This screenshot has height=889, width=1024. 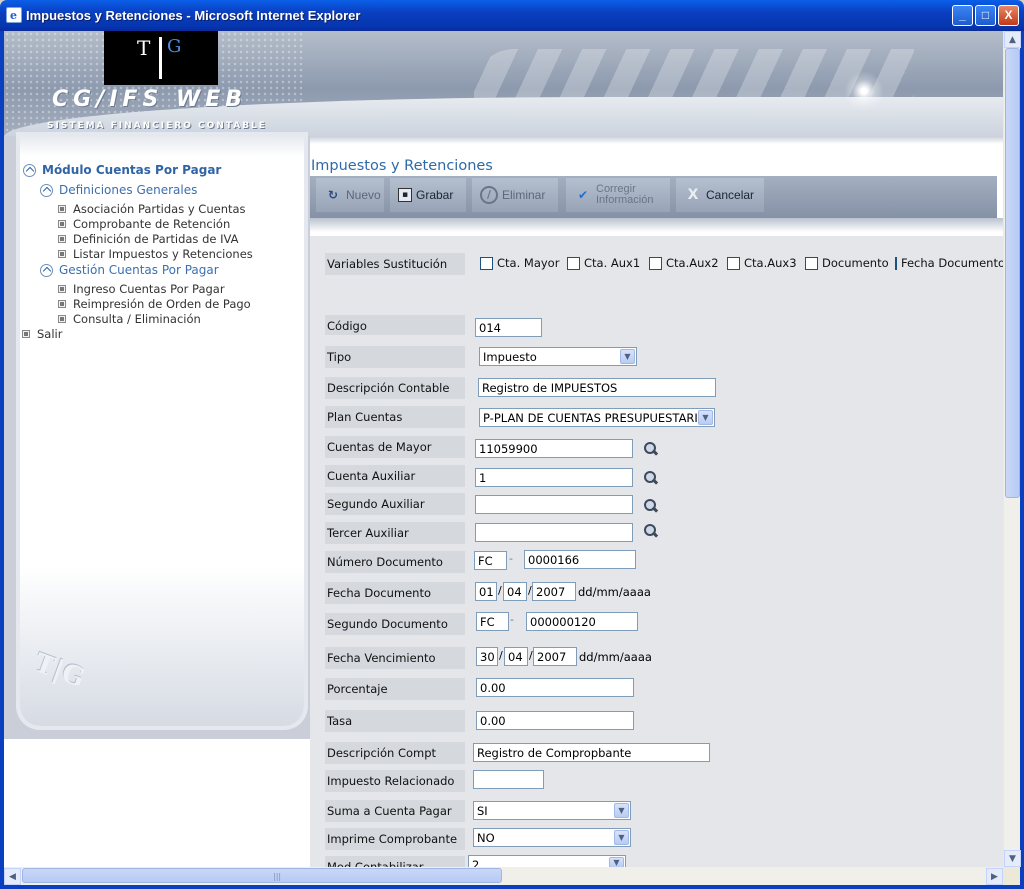 I want to click on label-fecha-vencimiento: Fecha Vencimiento, so click(x=395, y=658).